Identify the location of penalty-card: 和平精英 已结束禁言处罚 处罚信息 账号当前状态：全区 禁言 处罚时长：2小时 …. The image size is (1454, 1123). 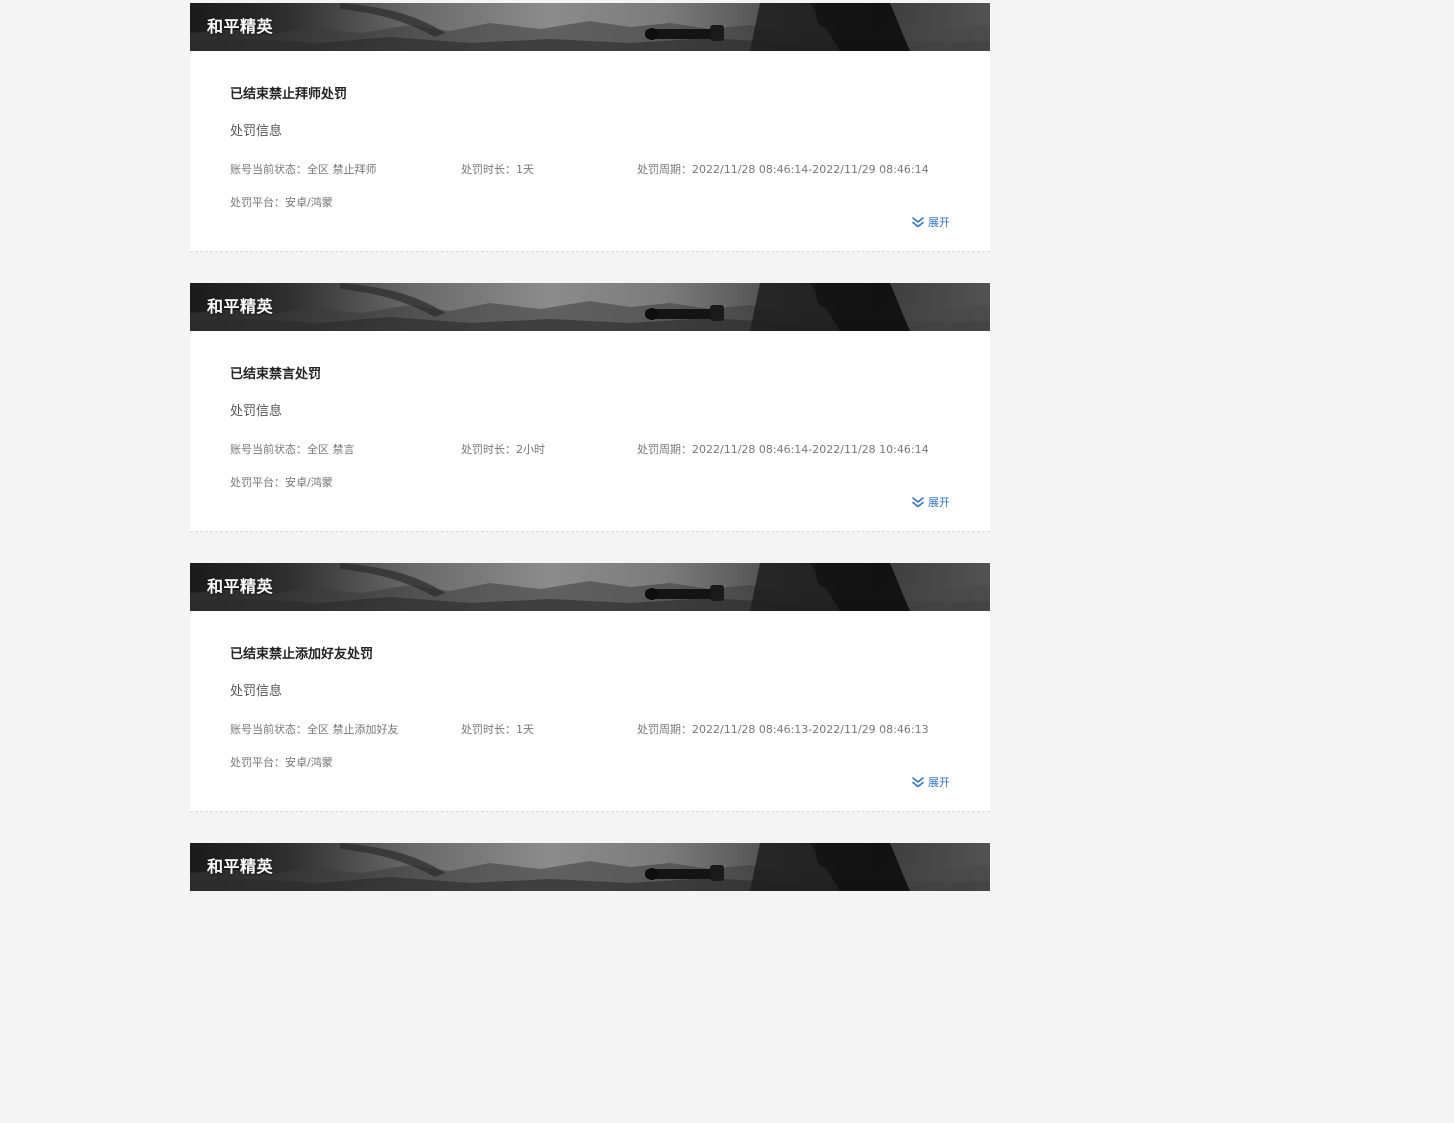
(590, 423).